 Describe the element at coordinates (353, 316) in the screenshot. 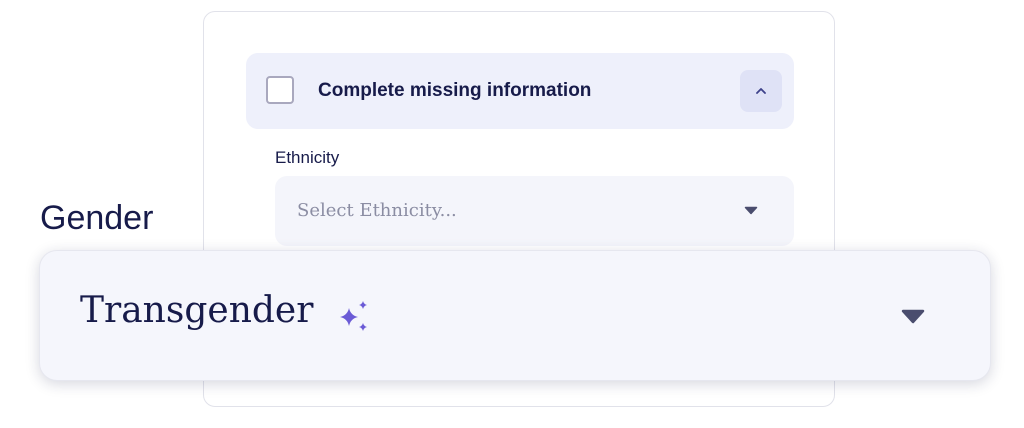

I see `sparkle-icon` at that location.